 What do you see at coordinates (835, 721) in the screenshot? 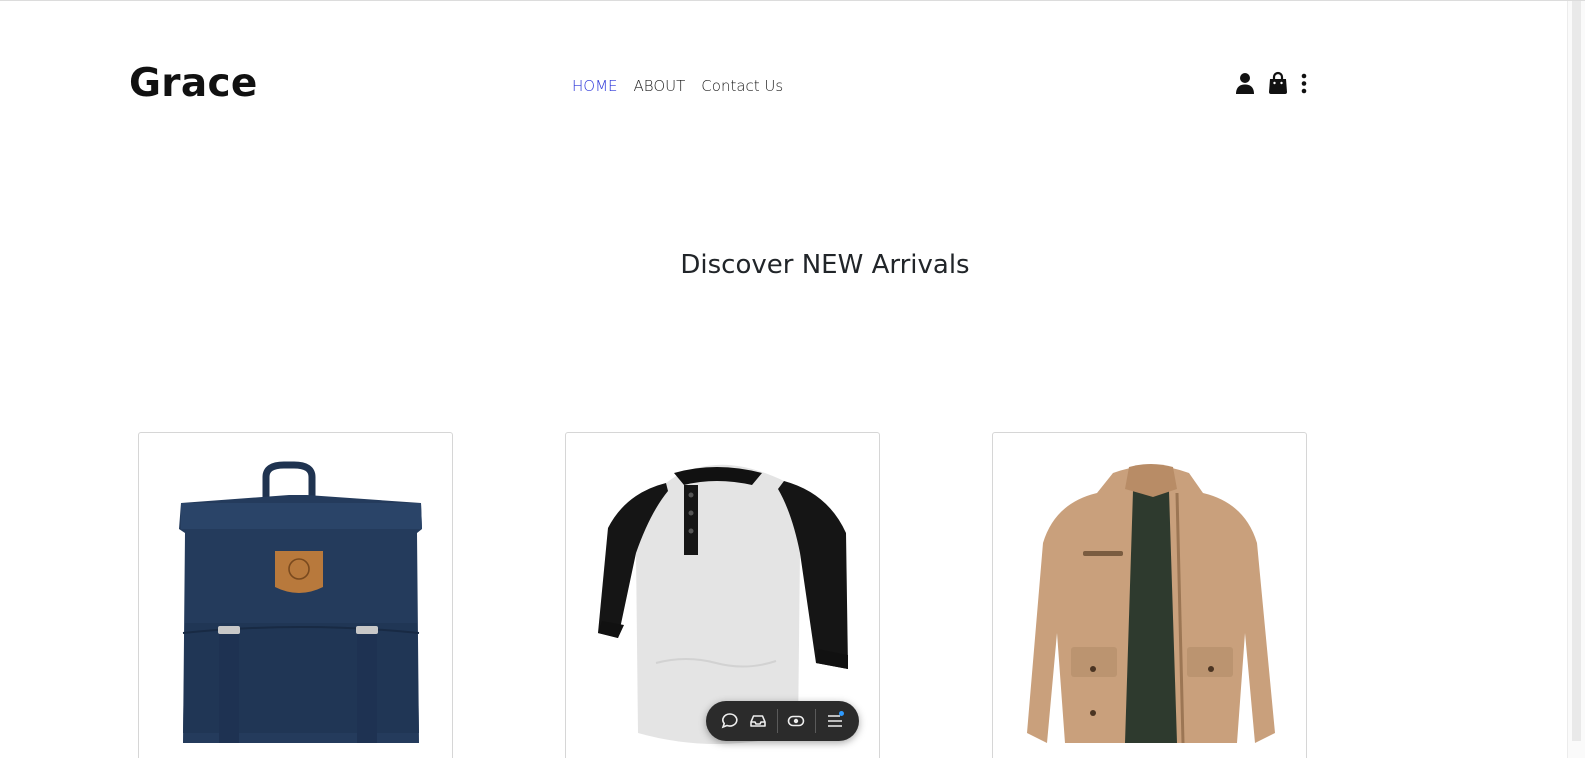
I see `menu-list-icon` at bounding box center [835, 721].